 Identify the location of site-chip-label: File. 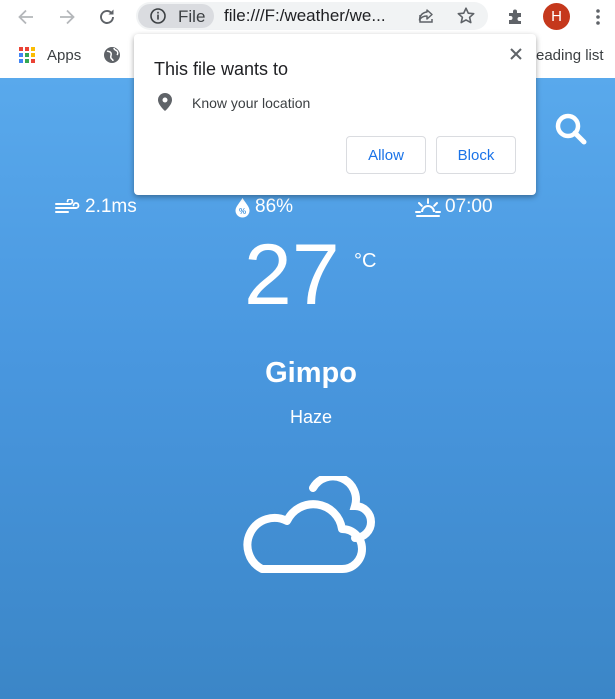
(192, 16).